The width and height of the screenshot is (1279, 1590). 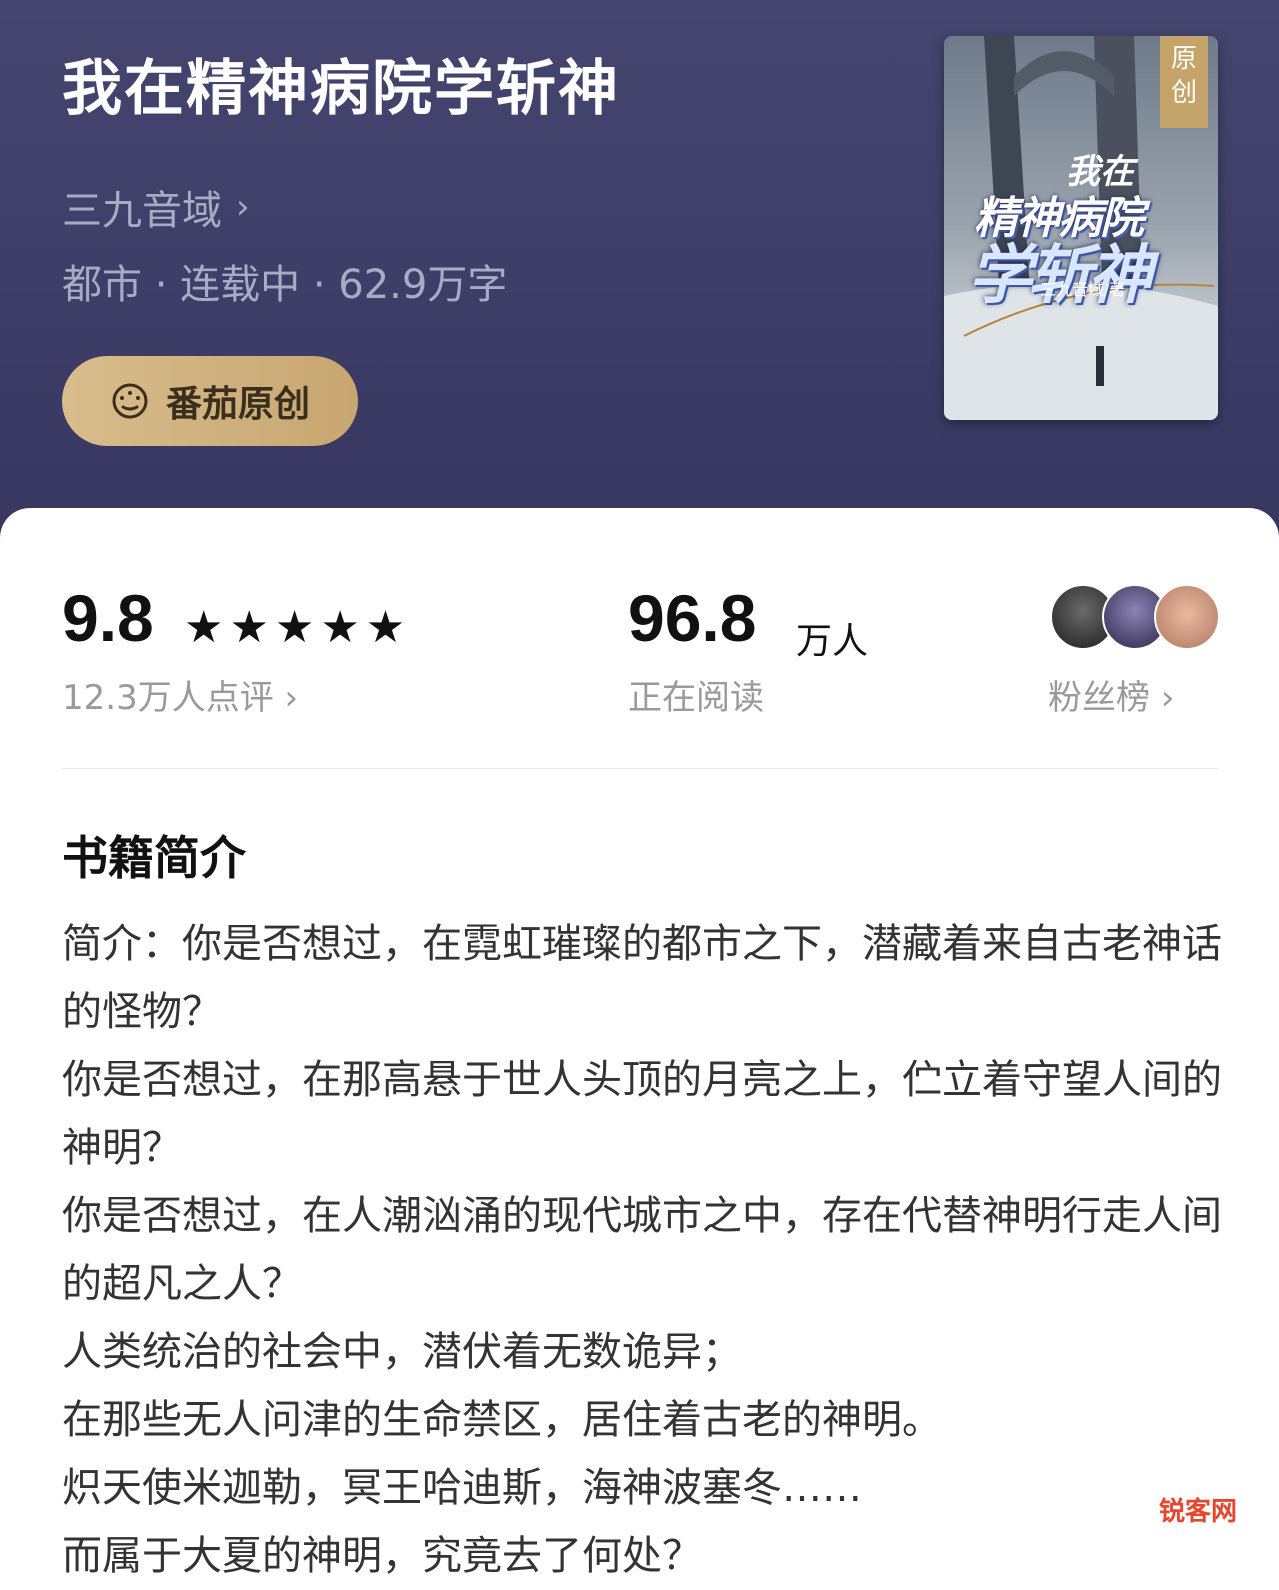 I want to click on fans-avatars, so click(x=1135, y=617).